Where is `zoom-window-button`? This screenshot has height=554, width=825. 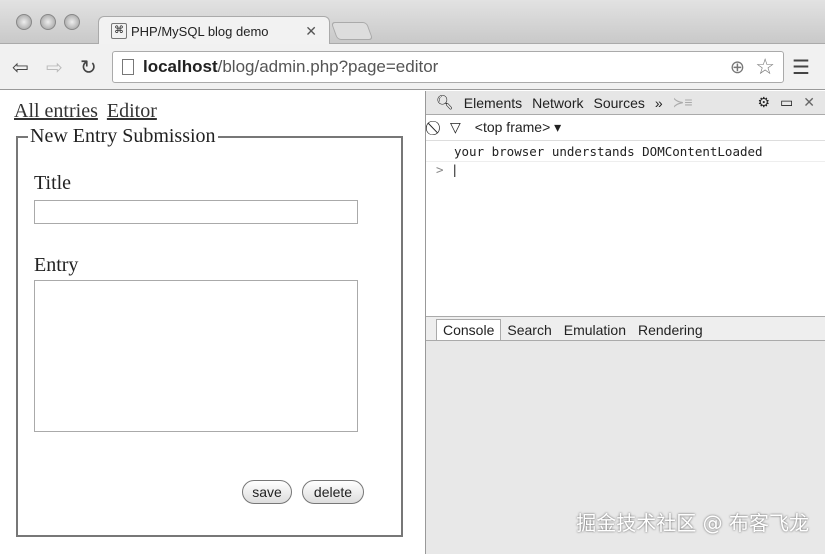 zoom-window-button is located at coordinates (72, 22).